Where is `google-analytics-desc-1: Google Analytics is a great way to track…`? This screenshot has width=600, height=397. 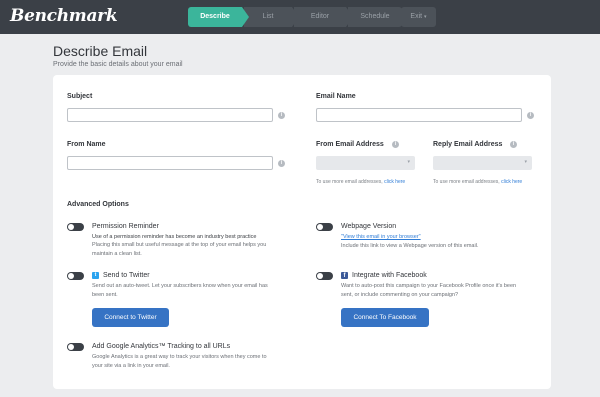 google-analytics-desc-1: Google Analytics is a great way to track… is located at coordinates (179, 357).